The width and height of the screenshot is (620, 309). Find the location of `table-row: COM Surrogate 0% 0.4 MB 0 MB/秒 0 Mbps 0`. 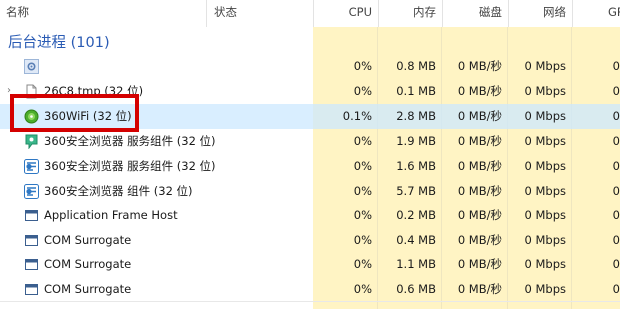

table-row: COM Surrogate 0% 0.4 MB 0 MB/秒 0 Mbps 0 is located at coordinates (310, 240).